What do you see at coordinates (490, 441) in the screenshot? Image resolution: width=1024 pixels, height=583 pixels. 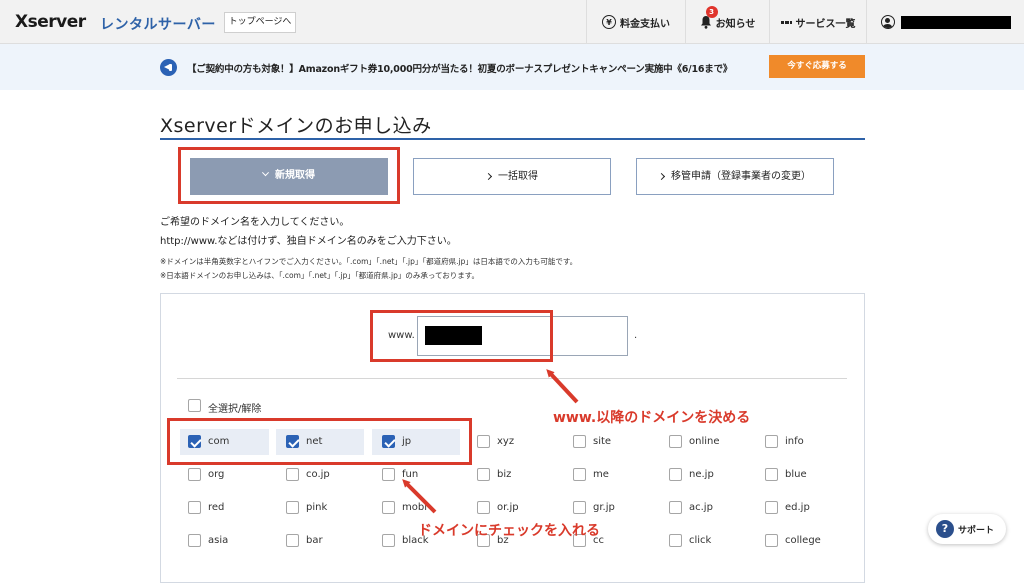 I see `annotation-arrows` at bounding box center [490, 441].